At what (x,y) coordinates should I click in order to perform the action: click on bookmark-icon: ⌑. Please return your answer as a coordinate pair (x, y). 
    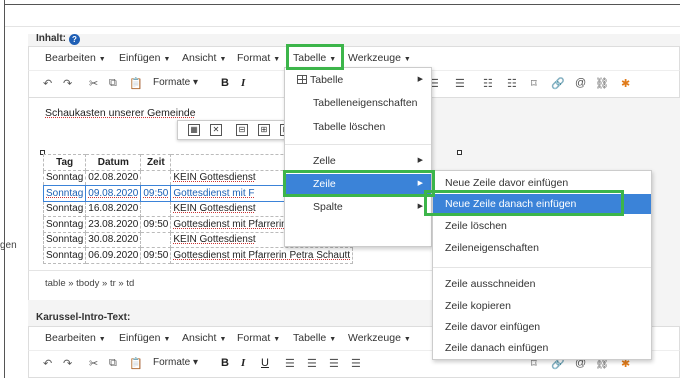
    Looking at the image, I should click on (534, 83).